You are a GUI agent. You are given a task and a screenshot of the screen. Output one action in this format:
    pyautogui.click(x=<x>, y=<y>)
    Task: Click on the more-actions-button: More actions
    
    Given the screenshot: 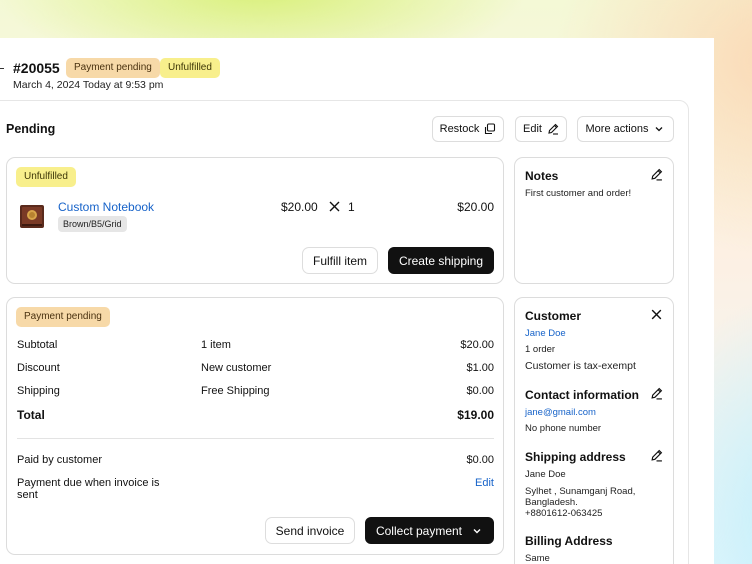 What is the action you would take?
    pyautogui.click(x=625, y=129)
    